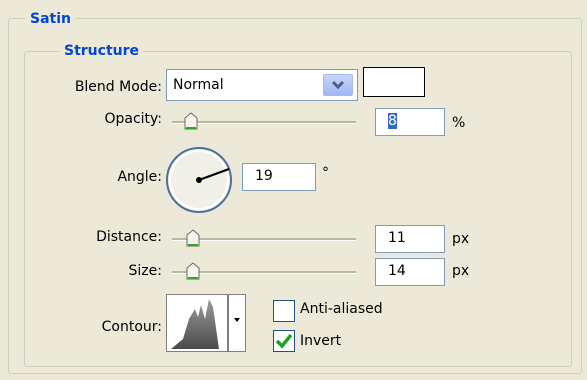  Describe the element at coordinates (320, 341) in the screenshot. I see `invert-label: Invert` at that location.